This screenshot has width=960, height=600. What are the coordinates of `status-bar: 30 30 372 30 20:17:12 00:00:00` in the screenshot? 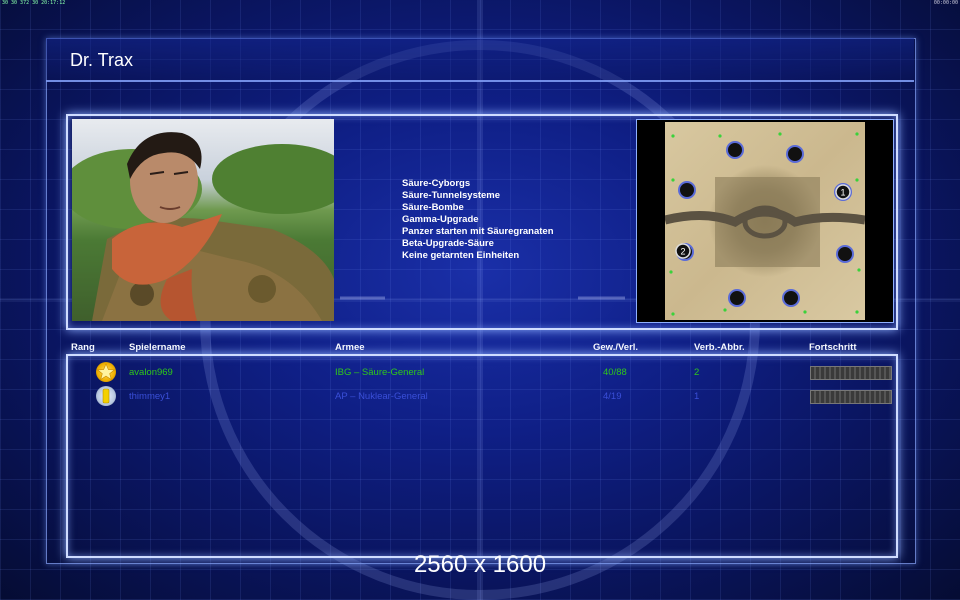 It's located at (480, 3).